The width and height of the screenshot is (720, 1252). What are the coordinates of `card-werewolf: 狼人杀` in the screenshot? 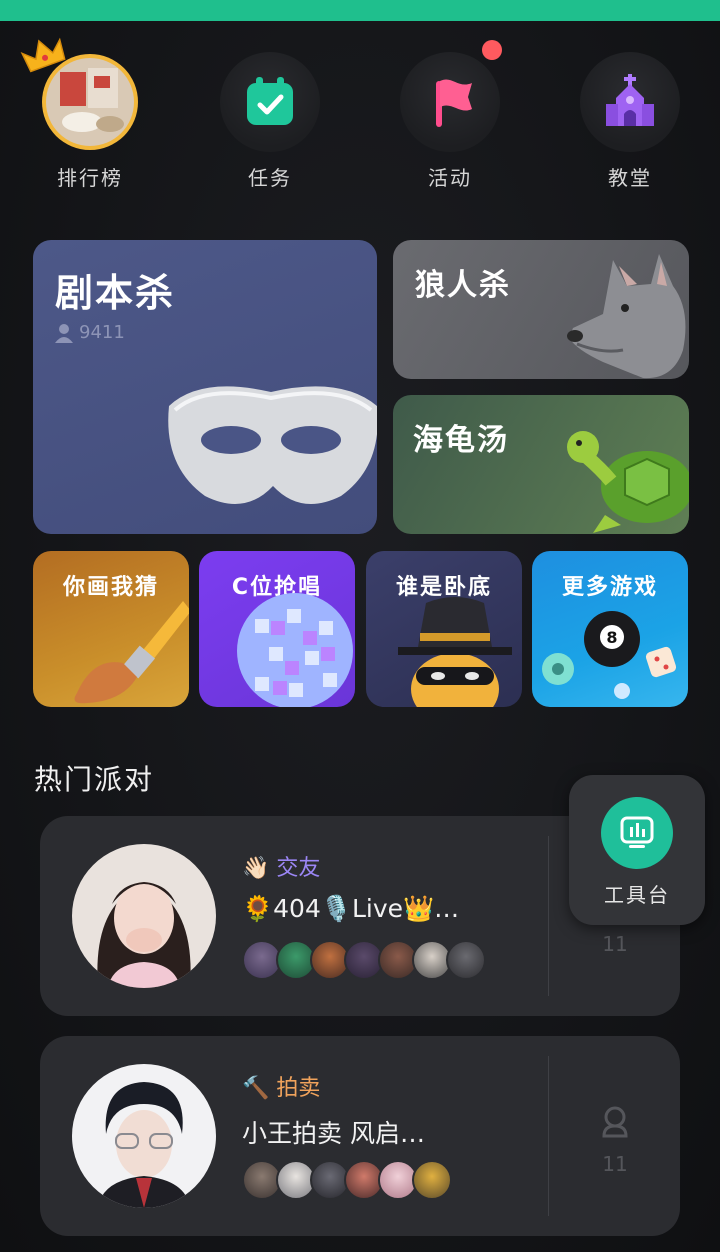 It's located at (541, 309).